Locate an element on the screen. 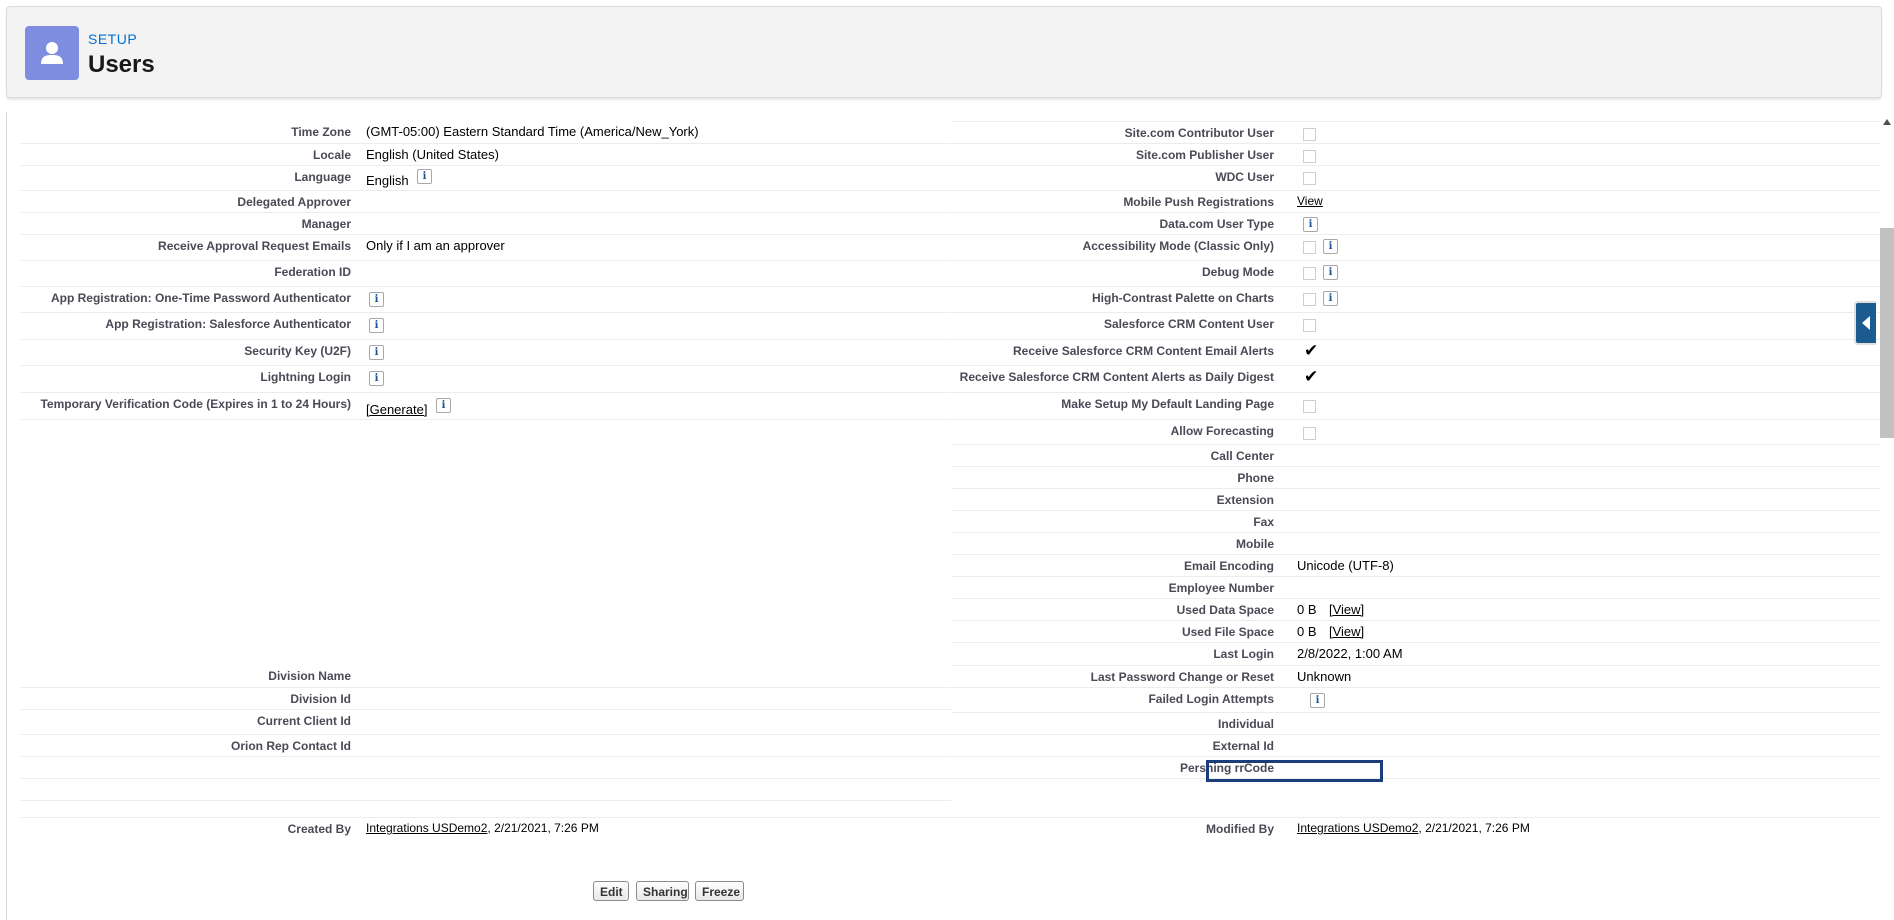 The image size is (1894, 920). field-value: 2/8/2022, 1:00 AM is located at coordinates (1350, 653).